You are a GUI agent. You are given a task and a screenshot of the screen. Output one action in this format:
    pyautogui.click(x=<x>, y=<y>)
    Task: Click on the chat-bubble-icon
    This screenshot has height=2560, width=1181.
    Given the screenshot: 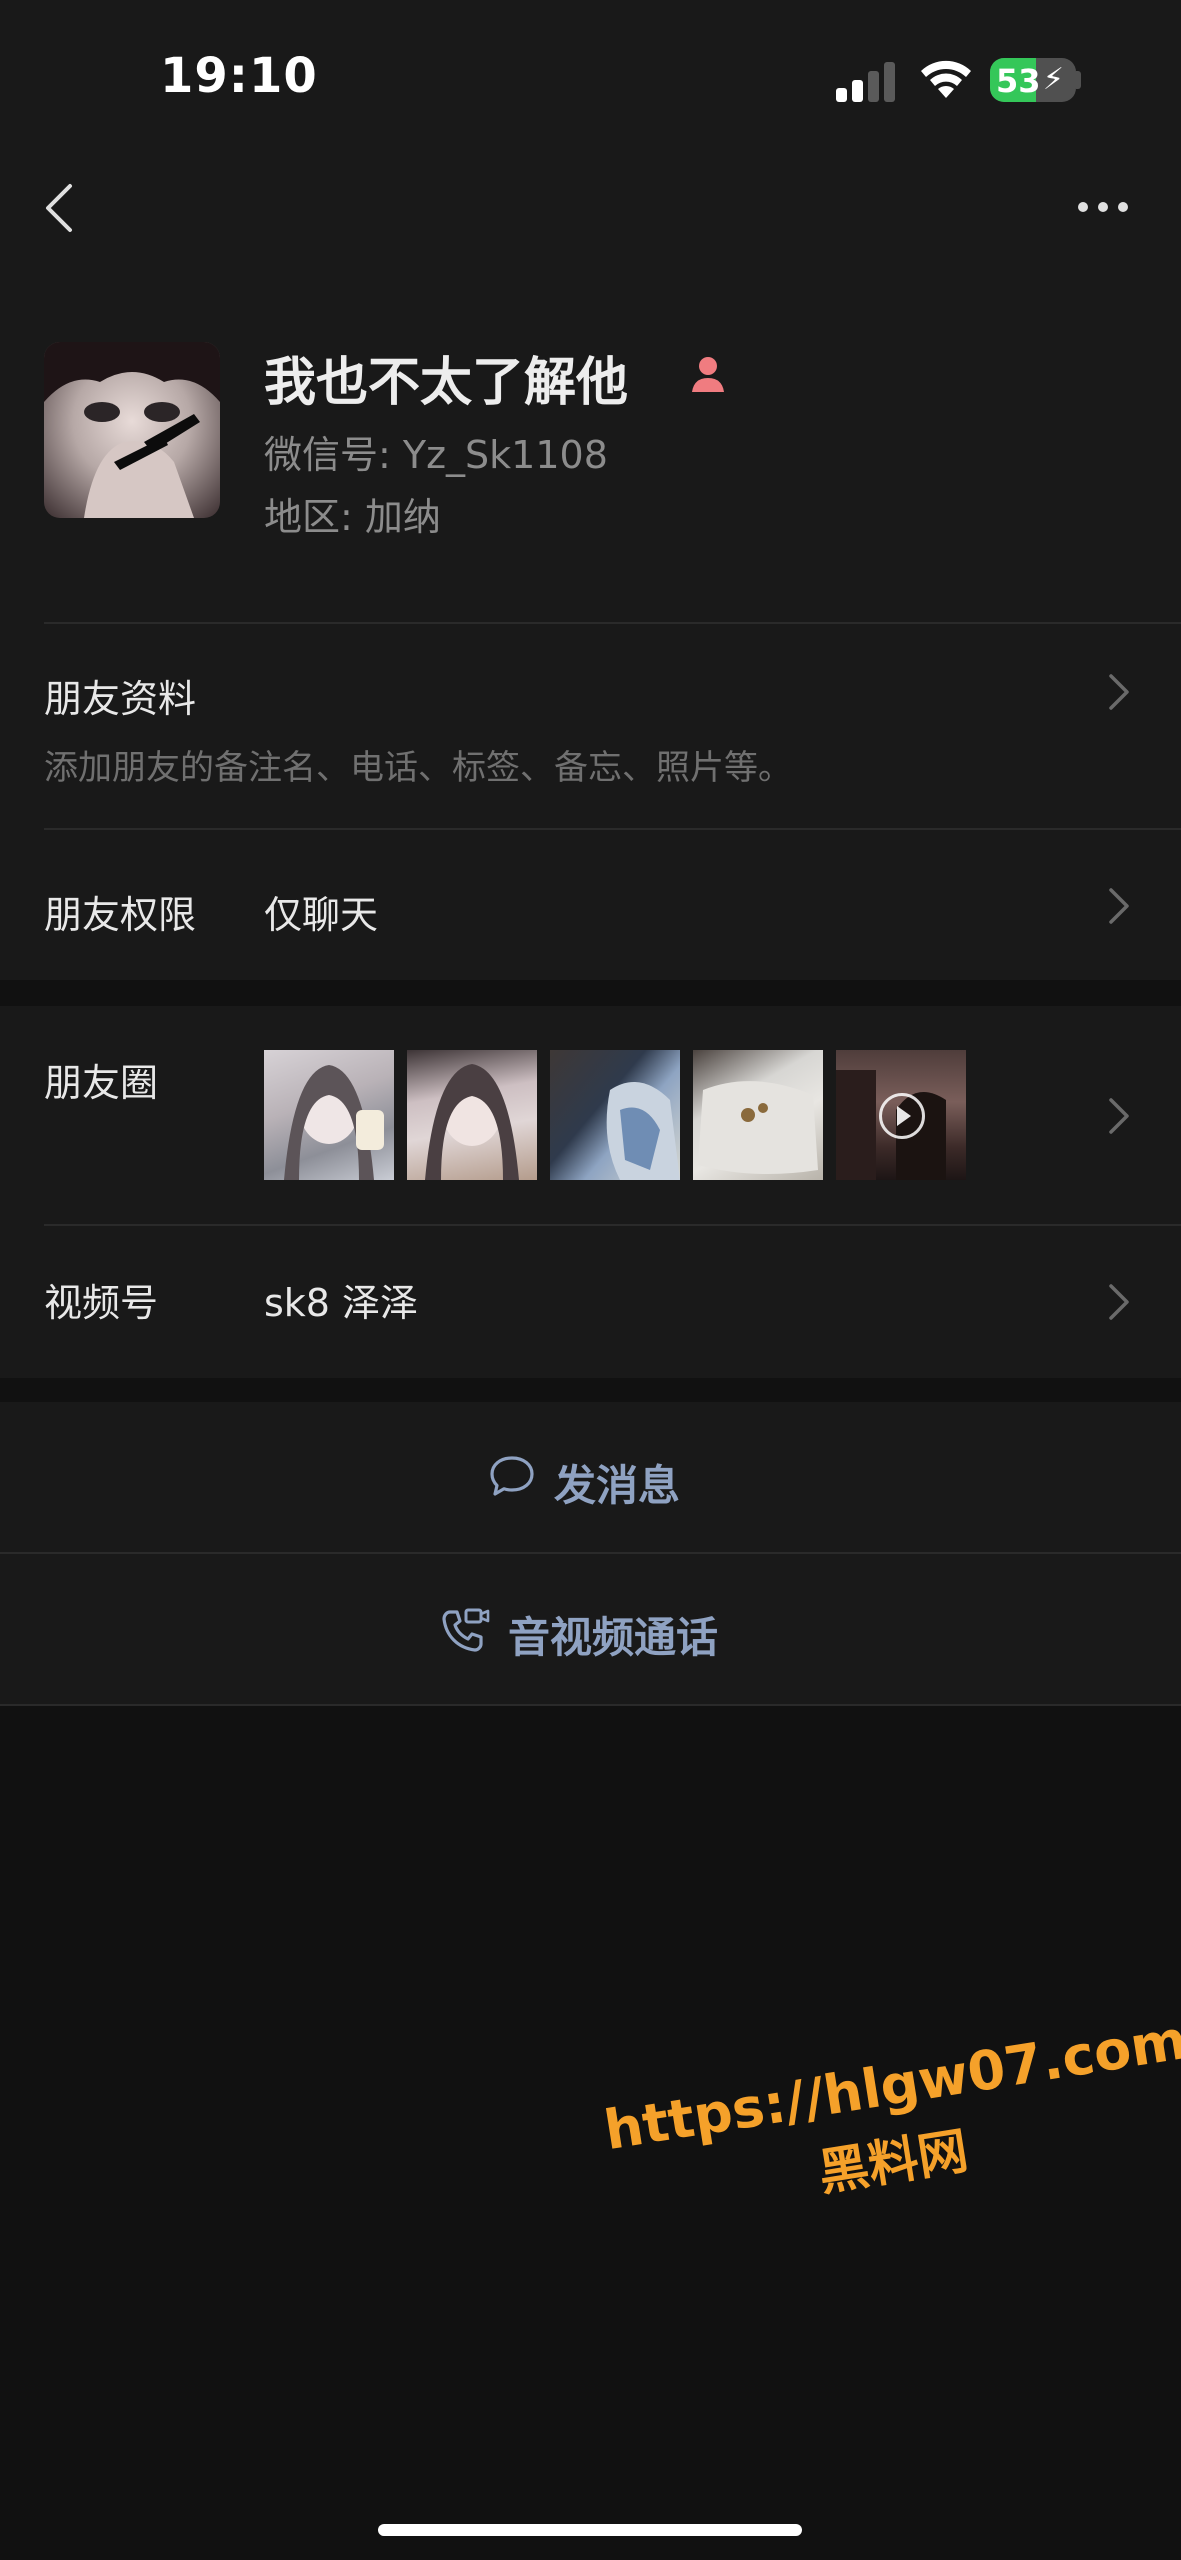 What is the action you would take?
    pyautogui.click(x=512, y=1476)
    